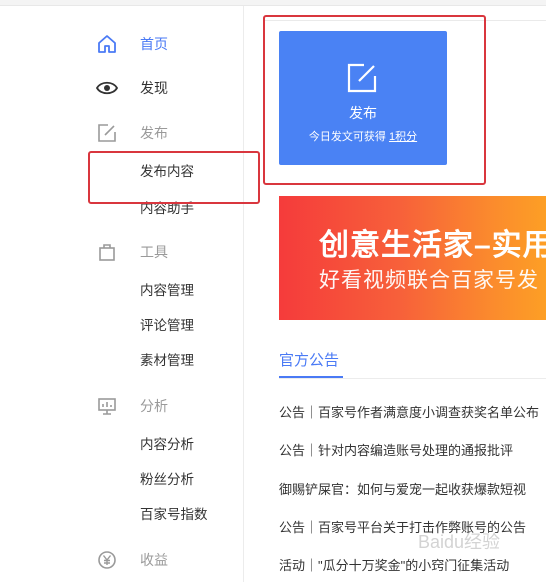 The image size is (546, 582). I want to click on tab-divider, so click(412, 378).